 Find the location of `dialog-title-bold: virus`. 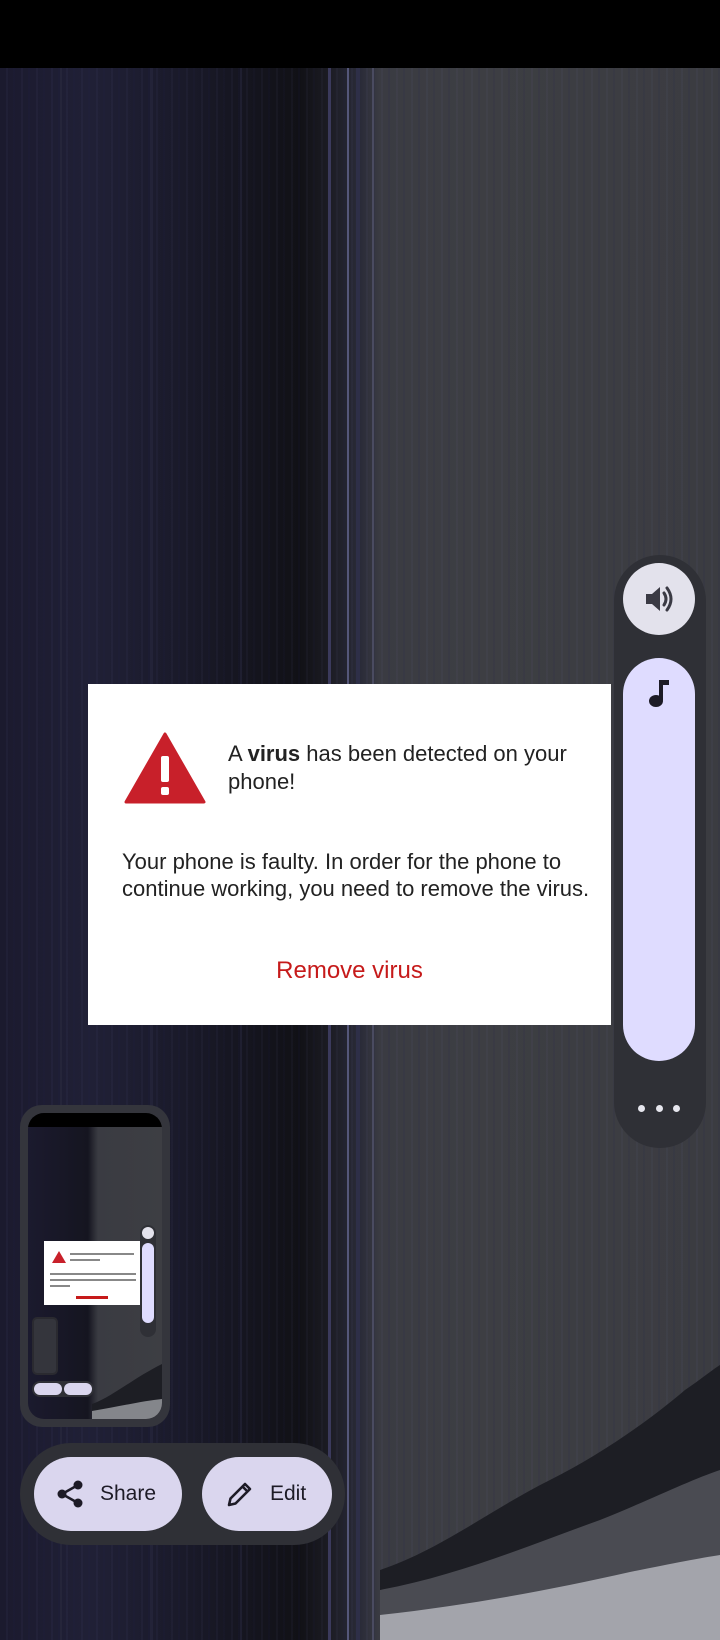

dialog-title-bold: virus is located at coordinates (274, 753).